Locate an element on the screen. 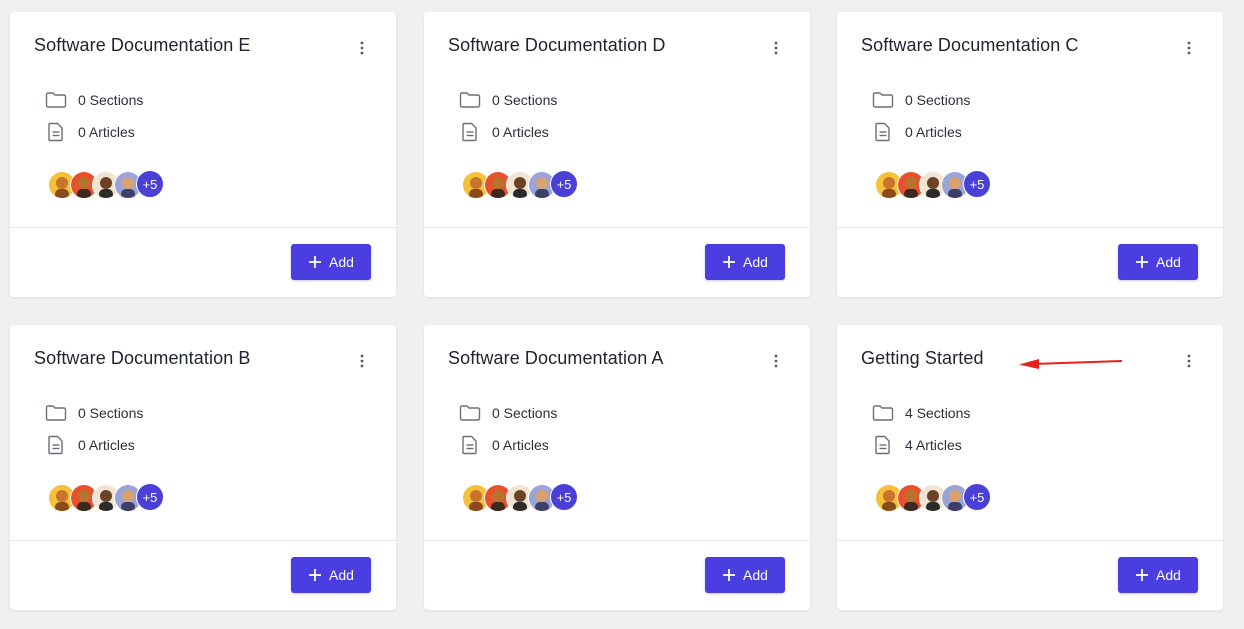  sections-count: 4 Sections is located at coordinates (920, 413).